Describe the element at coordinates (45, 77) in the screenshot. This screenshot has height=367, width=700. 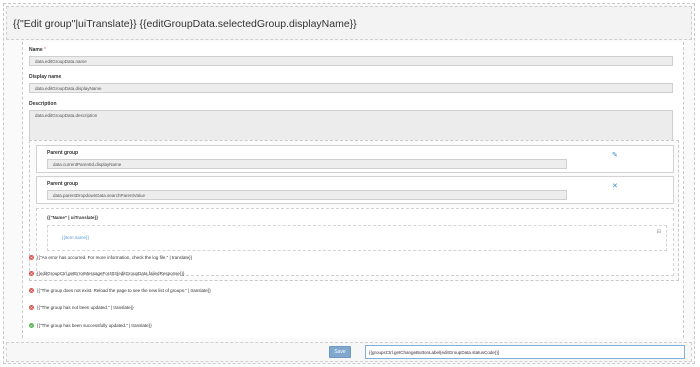
I see `display-name-label: Display name` at that location.